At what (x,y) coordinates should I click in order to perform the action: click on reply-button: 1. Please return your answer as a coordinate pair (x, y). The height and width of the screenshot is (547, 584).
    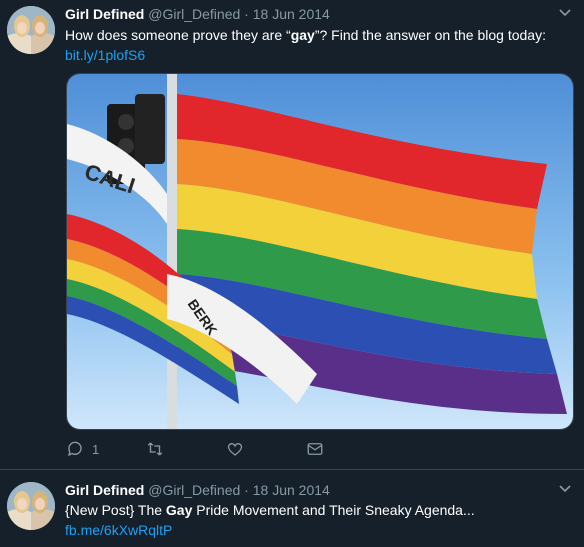
    Looking at the image, I should click on (82, 449).